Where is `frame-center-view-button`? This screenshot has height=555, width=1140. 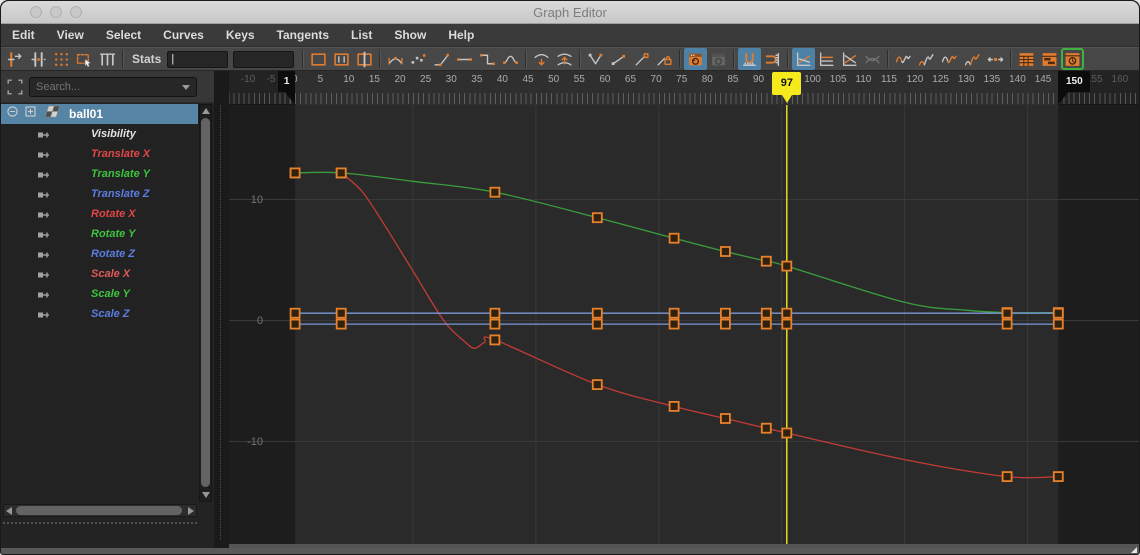 frame-center-view-button is located at coordinates (364, 59).